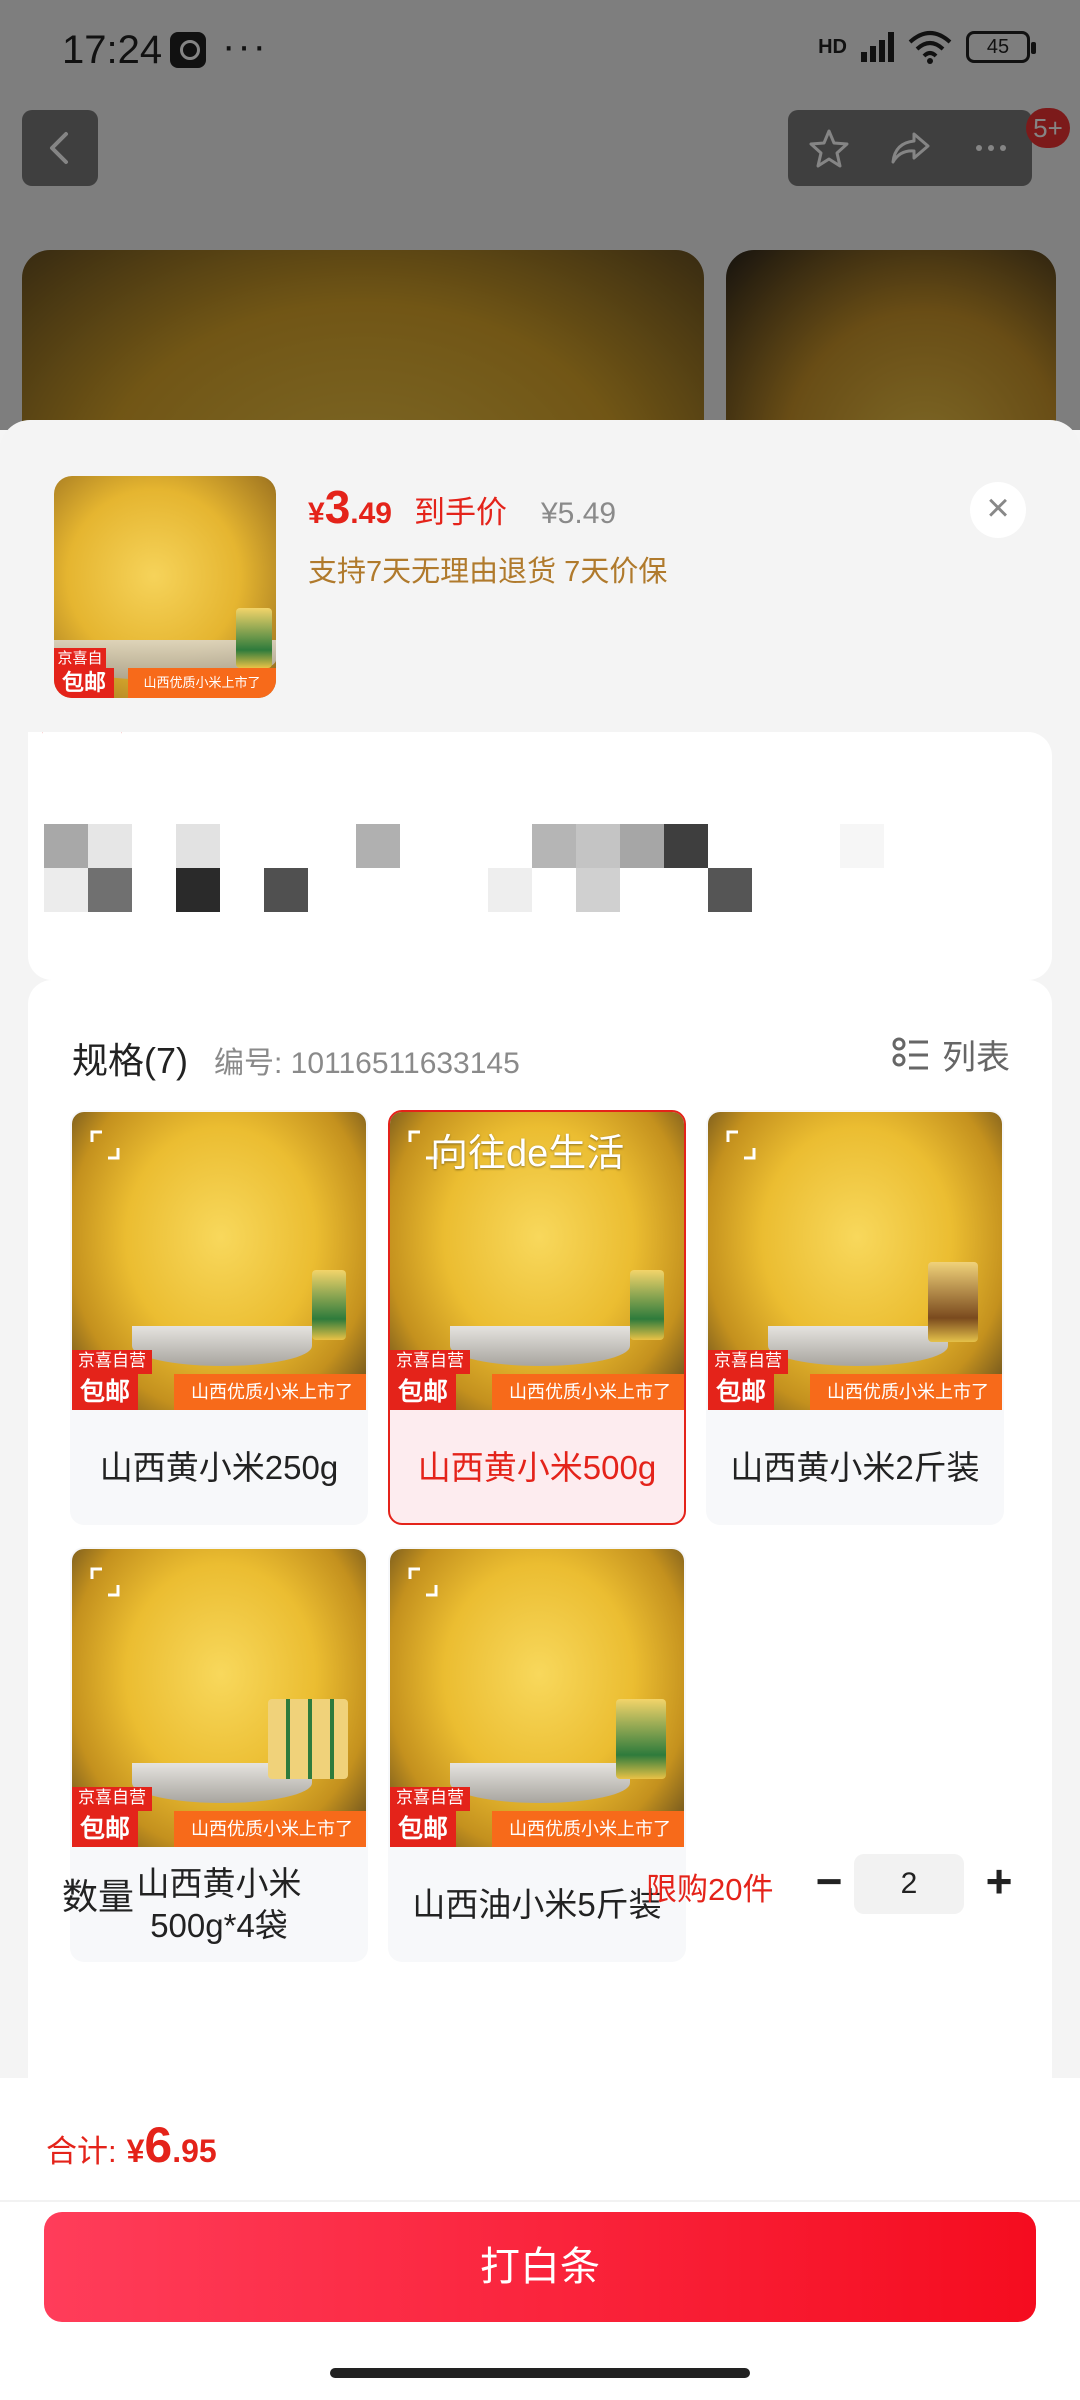 This screenshot has height=2400, width=1080. I want to click on watermark-text: 向往de生活, so click(527, 1154).